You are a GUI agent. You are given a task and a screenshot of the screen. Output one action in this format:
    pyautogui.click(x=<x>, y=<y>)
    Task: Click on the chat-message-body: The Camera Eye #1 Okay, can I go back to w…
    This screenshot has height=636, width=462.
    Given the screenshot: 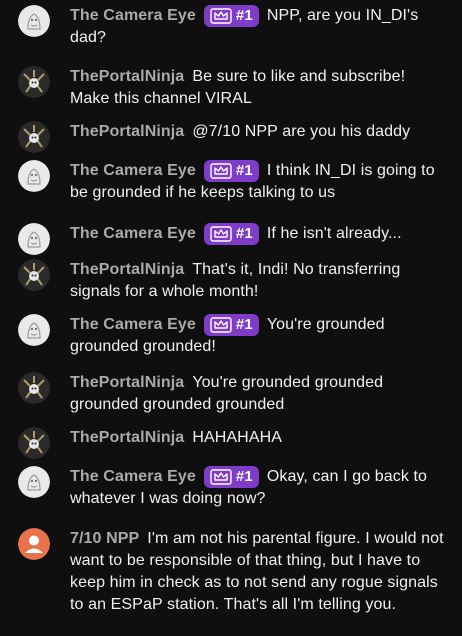 What is the action you would take?
    pyautogui.click(x=258, y=488)
    